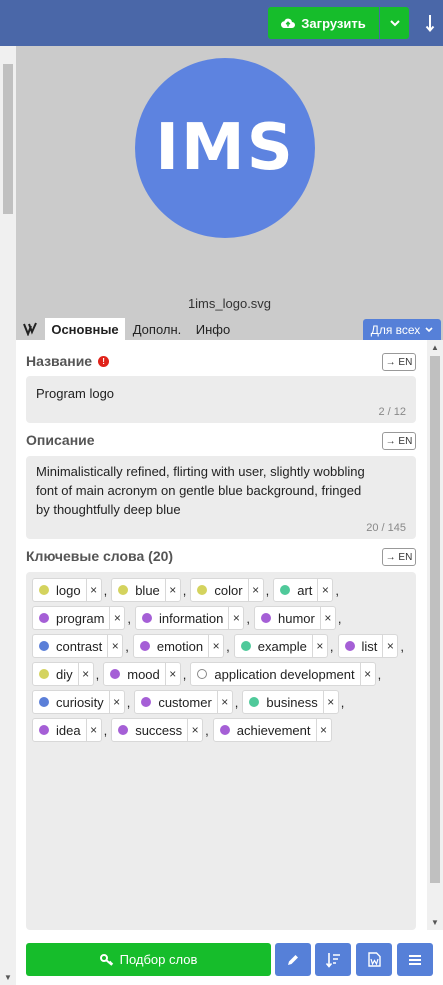  What do you see at coordinates (295, 590) in the screenshot?
I see `keyword-chip-label-area: art` at bounding box center [295, 590].